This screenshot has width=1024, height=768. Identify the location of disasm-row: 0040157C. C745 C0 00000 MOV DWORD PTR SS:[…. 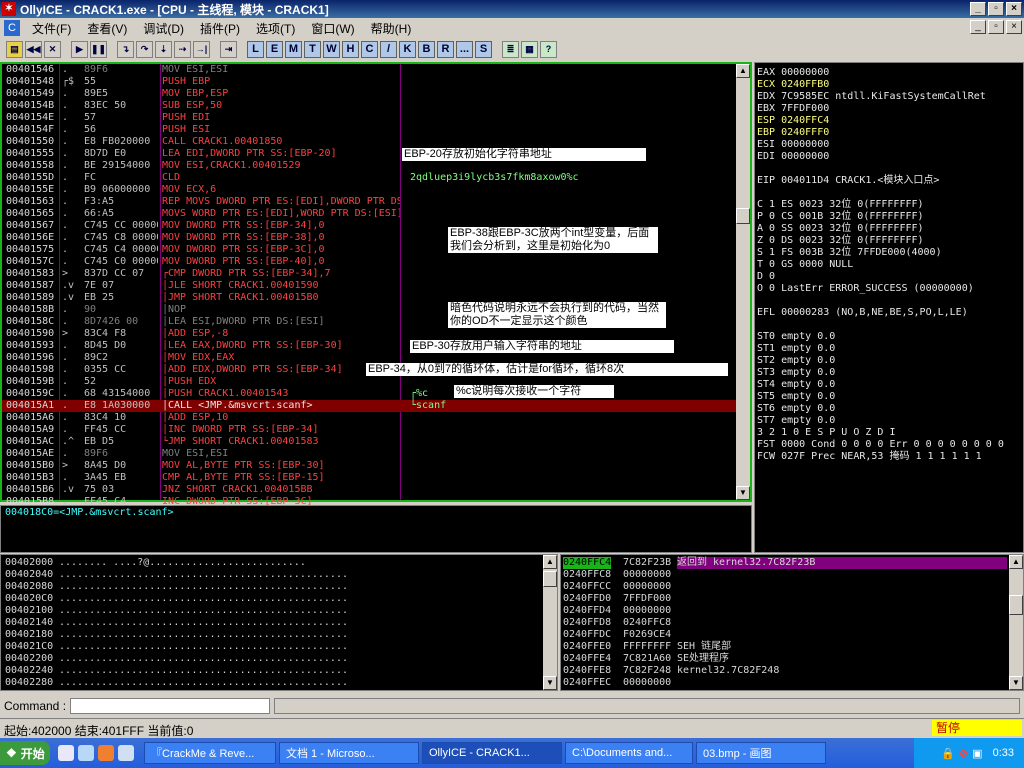
(369, 262).